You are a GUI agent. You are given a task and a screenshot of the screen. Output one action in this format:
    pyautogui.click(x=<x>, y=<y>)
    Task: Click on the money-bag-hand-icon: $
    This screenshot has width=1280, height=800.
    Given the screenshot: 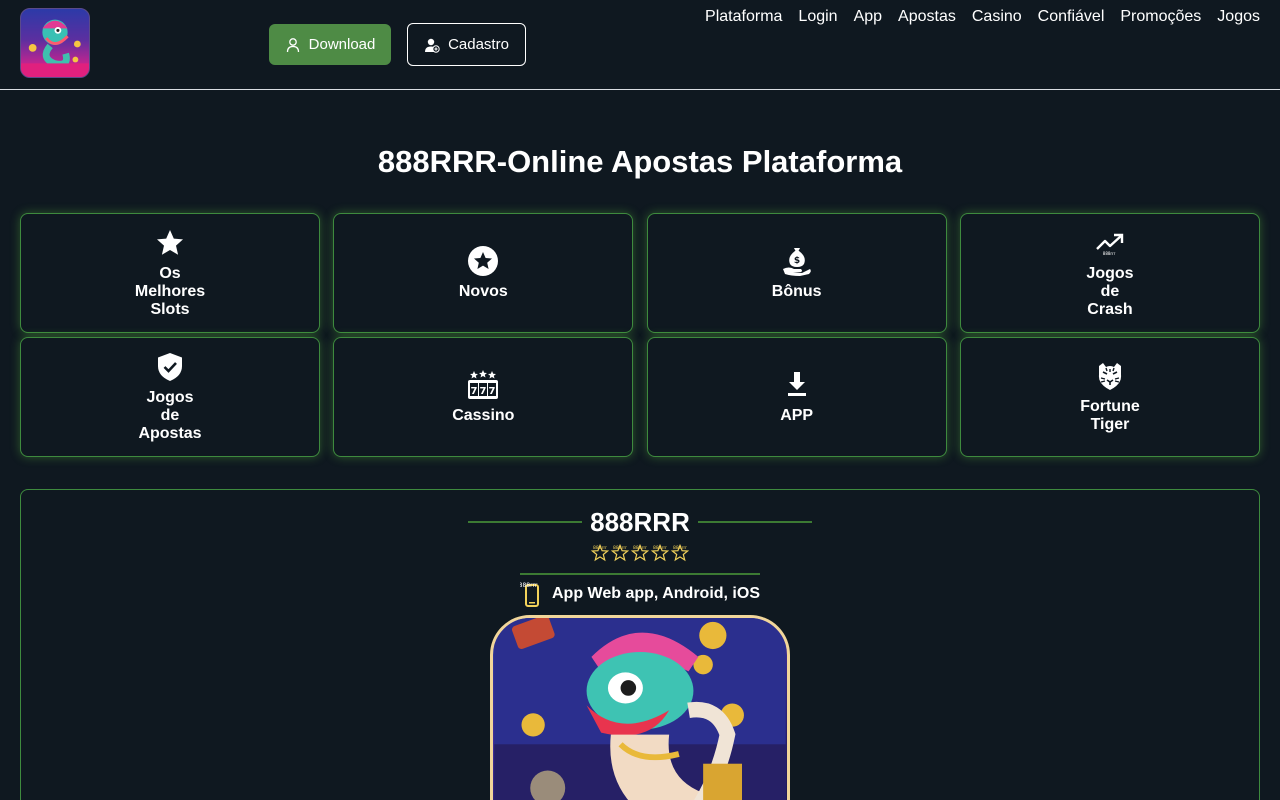 What is the action you would take?
    pyautogui.click(x=797, y=261)
    